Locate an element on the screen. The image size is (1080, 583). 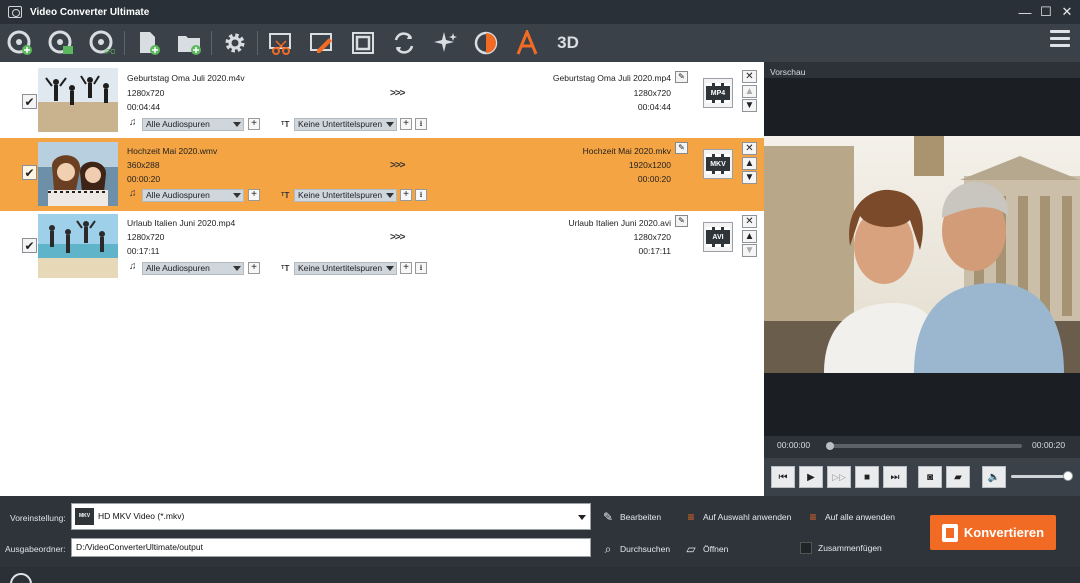
status-indicator-icon is located at coordinates (21, 578).